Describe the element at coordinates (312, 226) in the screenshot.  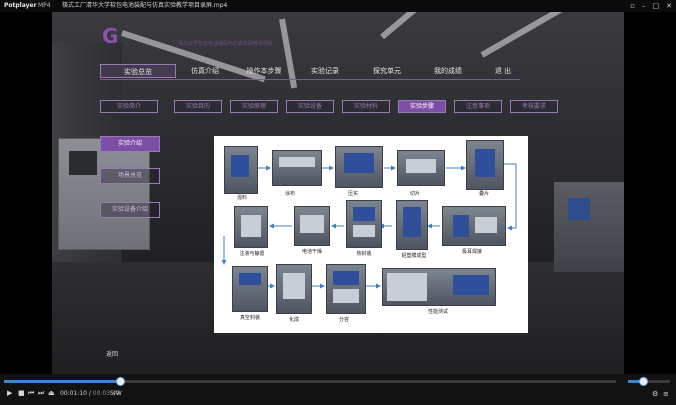
I see `drying-image` at that location.